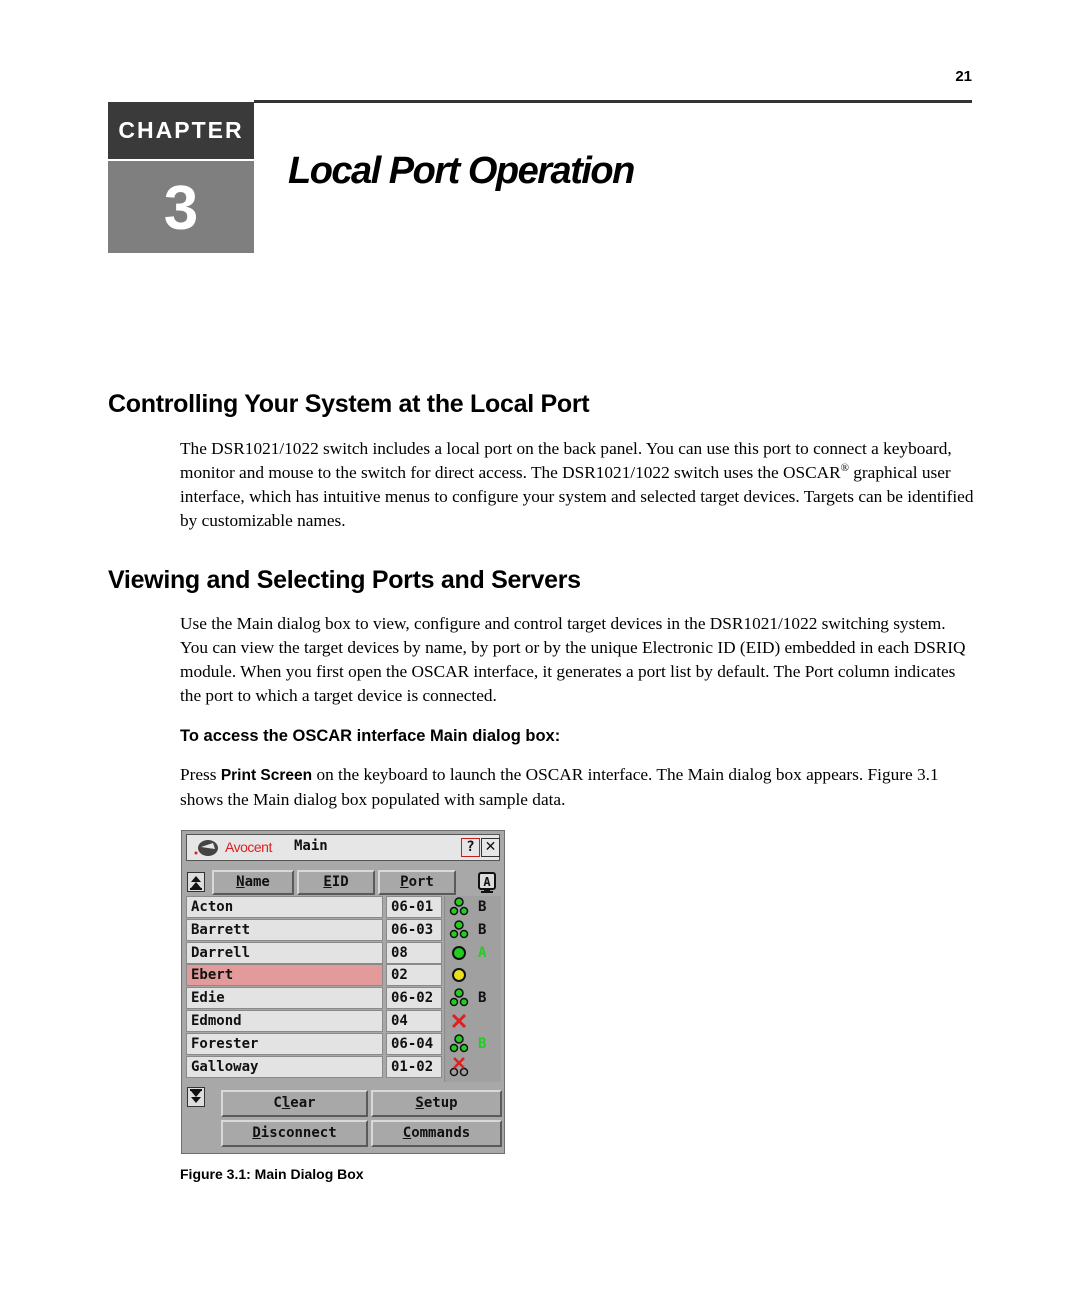 This screenshot has width=1080, height=1296. What do you see at coordinates (490, 847) in the screenshot?
I see `close-button: ✕` at bounding box center [490, 847].